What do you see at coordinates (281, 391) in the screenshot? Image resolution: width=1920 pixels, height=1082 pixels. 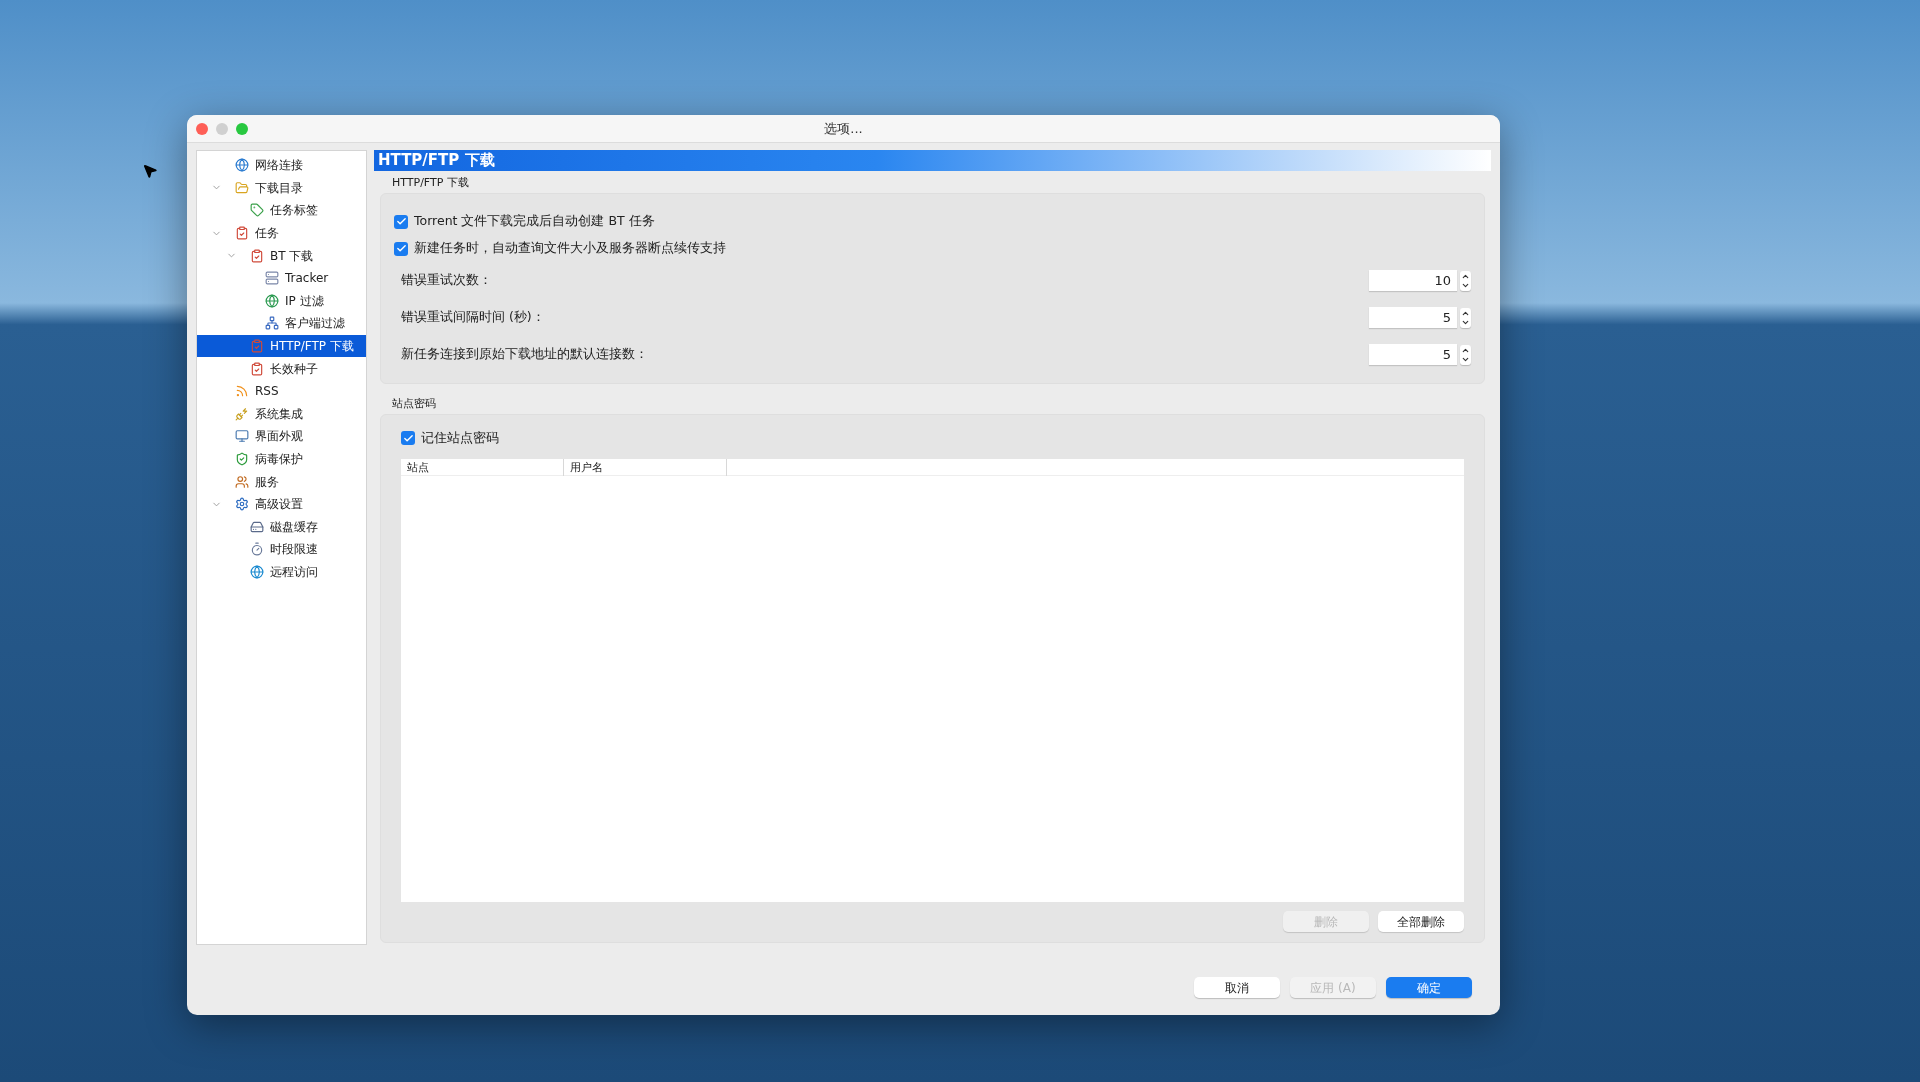 I see `tree-item: RSS` at bounding box center [281, 391].